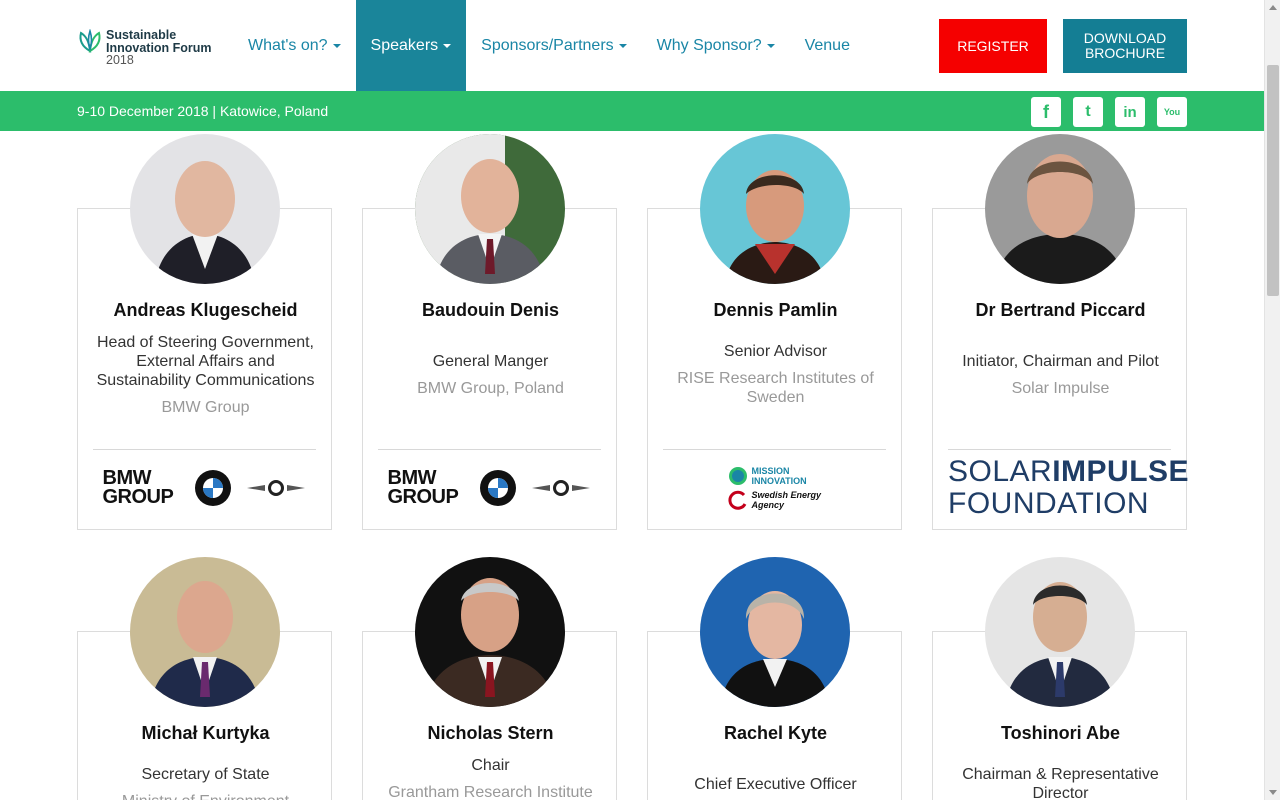 The width and height of the screenshot is (1280, 800). What do you see at coordinates (736, 500) in the screenshot?
I see `swedish-energy-icon` at bounding box center [736, 500].